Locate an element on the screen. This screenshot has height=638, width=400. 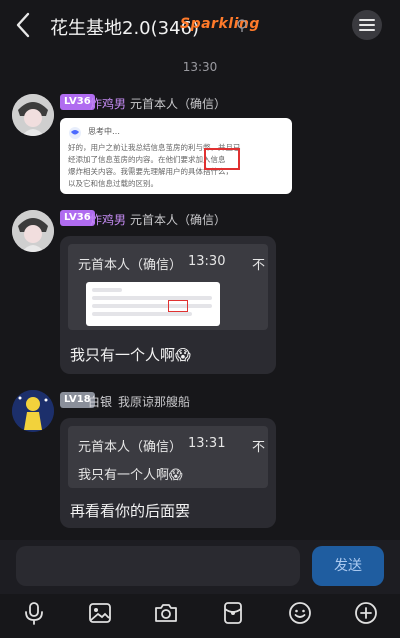
hamburger-icon is located at coordinates (367, 25).